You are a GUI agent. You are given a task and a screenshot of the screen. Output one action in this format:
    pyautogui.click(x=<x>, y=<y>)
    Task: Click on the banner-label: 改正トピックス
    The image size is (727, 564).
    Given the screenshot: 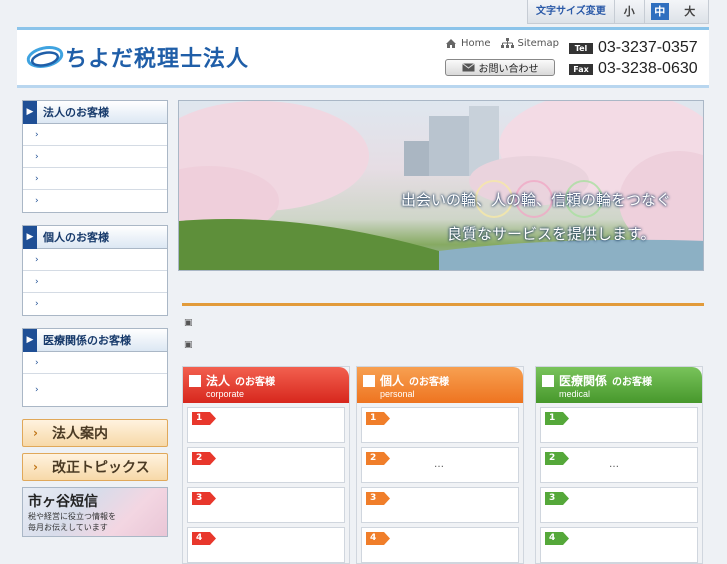 What is the action you would take?
    pyautogui.click(x=100, y=468)
    